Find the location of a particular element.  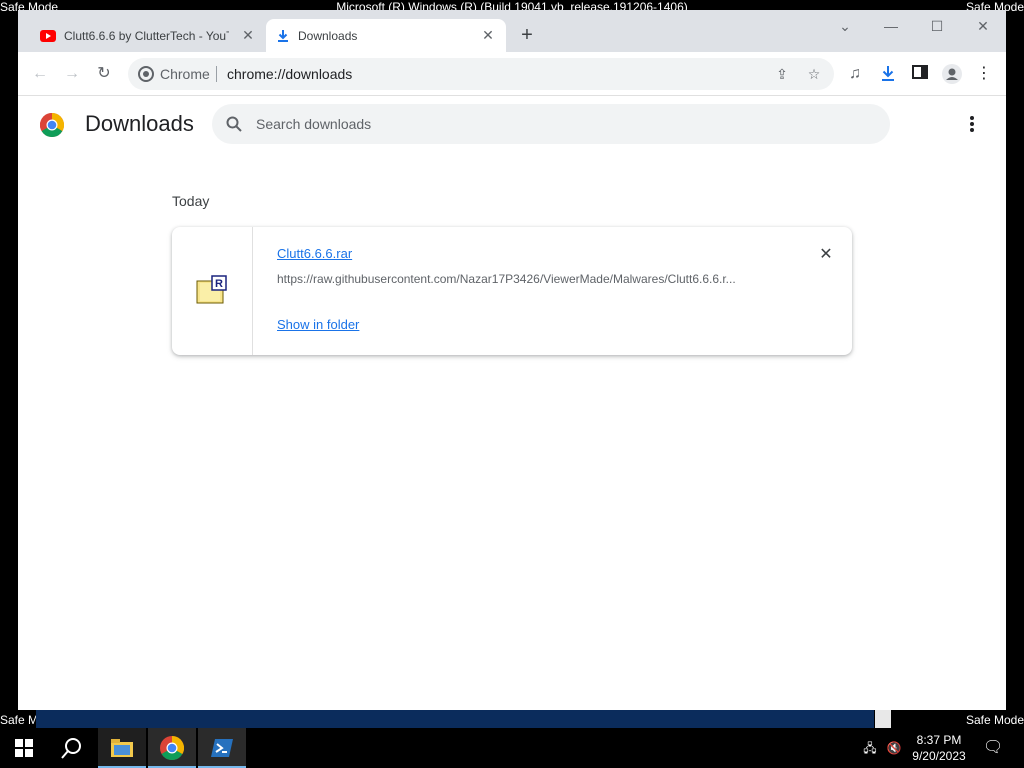

svg-text: R is located at coordinates (219, 284).